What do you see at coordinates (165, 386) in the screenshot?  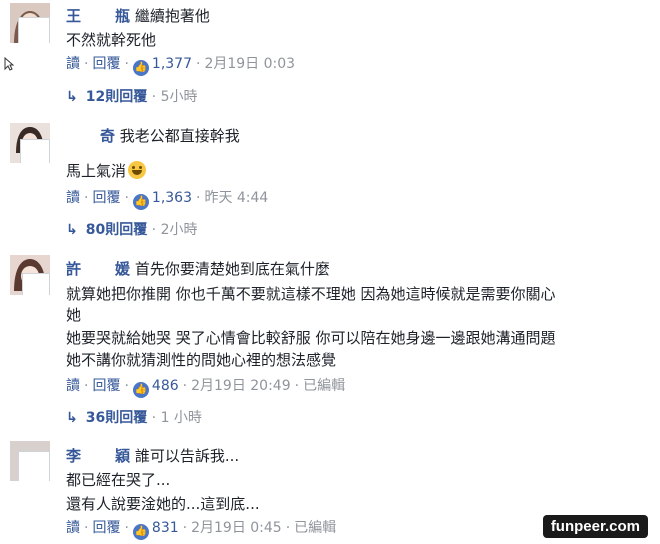 I see `like-count: 486` at bounding box center [165, 386].